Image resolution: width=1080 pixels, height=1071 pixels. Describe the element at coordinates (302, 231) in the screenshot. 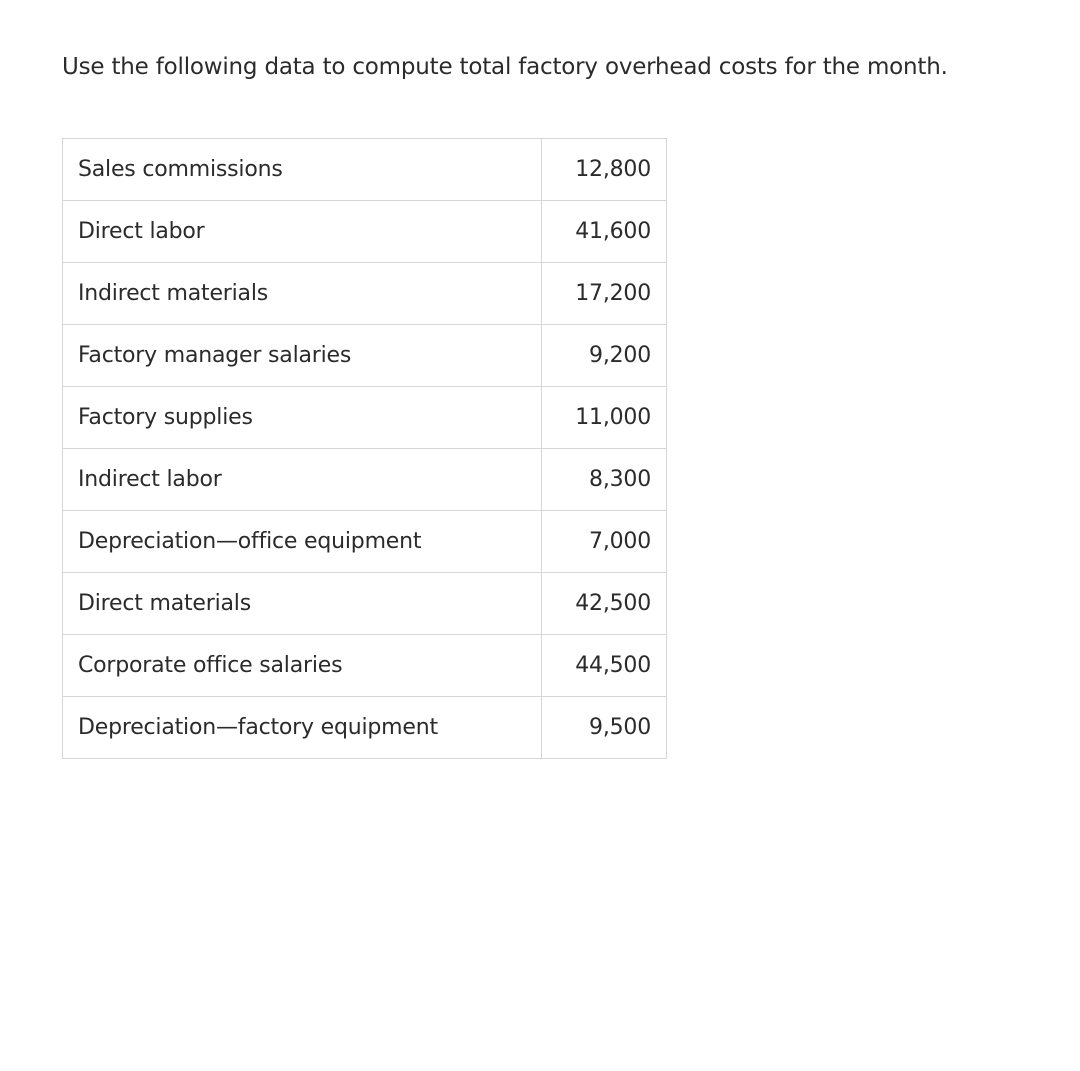

I see `cost-label: Direct labor` at that location.